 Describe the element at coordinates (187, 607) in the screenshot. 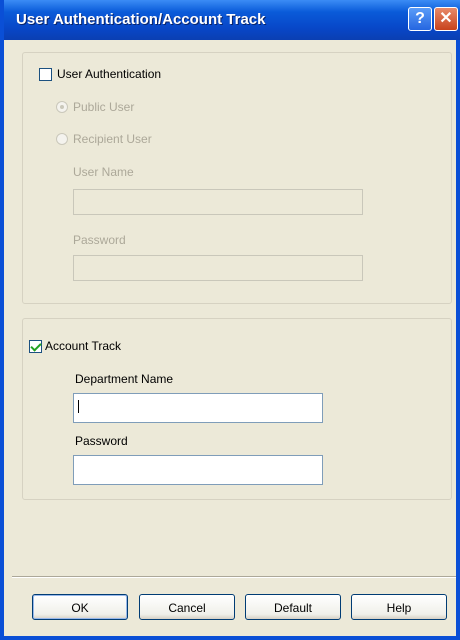

I see `cancel-button: Cancel` at that location.